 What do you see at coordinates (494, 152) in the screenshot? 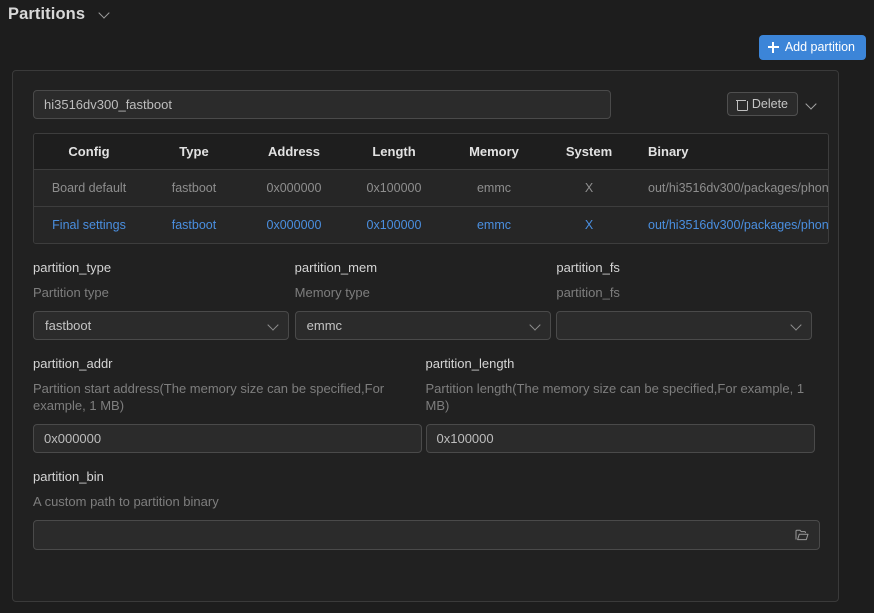
I see `column-header-memory: Memory` at bounding box center [494, 152].